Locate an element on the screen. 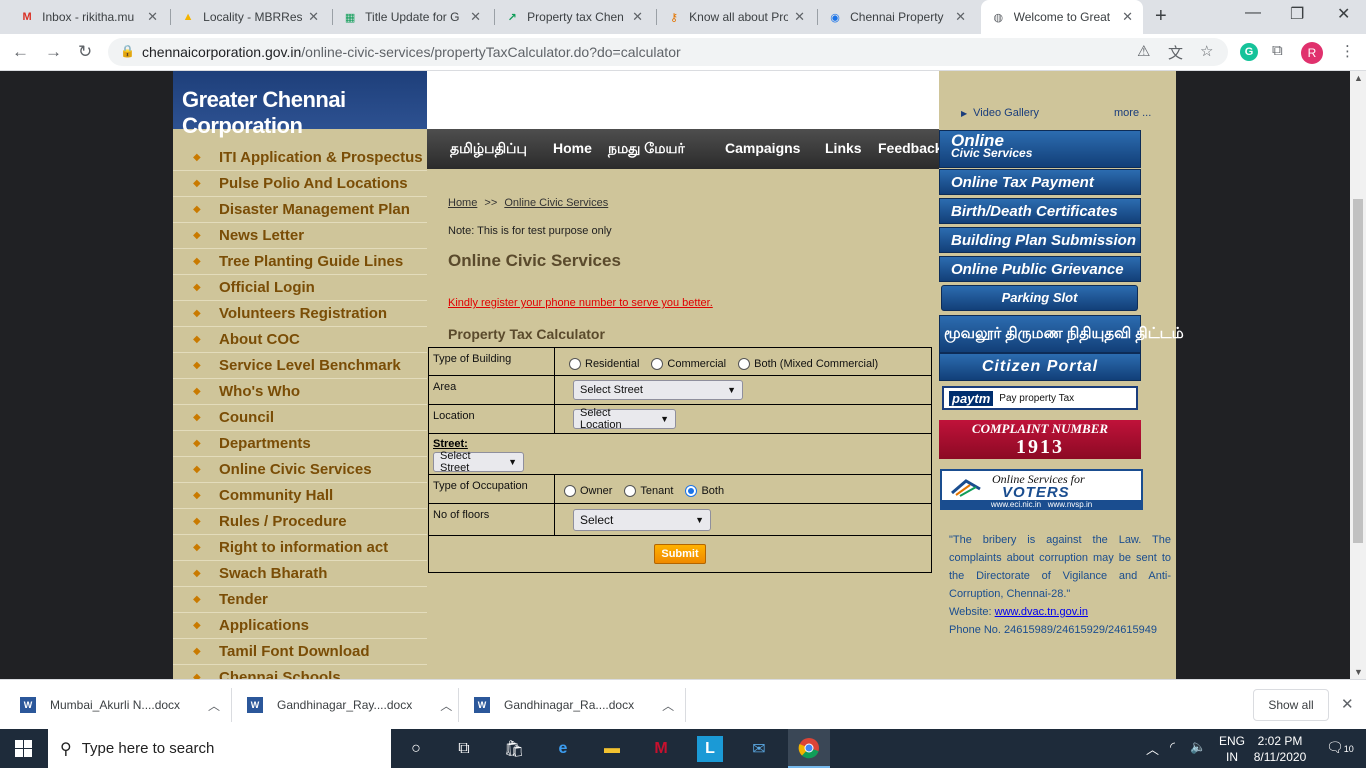  profile-avatar: R is located at coordinates (1312, 53).